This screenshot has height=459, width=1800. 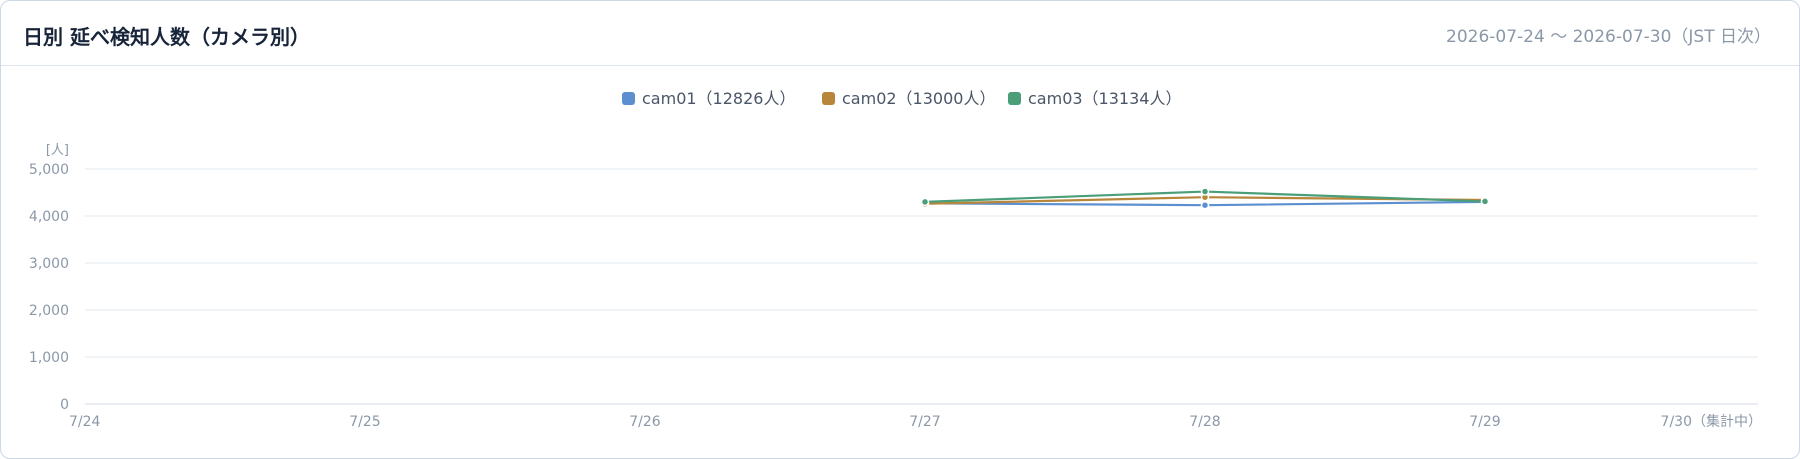 What do you see at coordinates (645, 422) in the screenshot?
I see `x-tick-label: 7/26` at bounding box center [645, 422].